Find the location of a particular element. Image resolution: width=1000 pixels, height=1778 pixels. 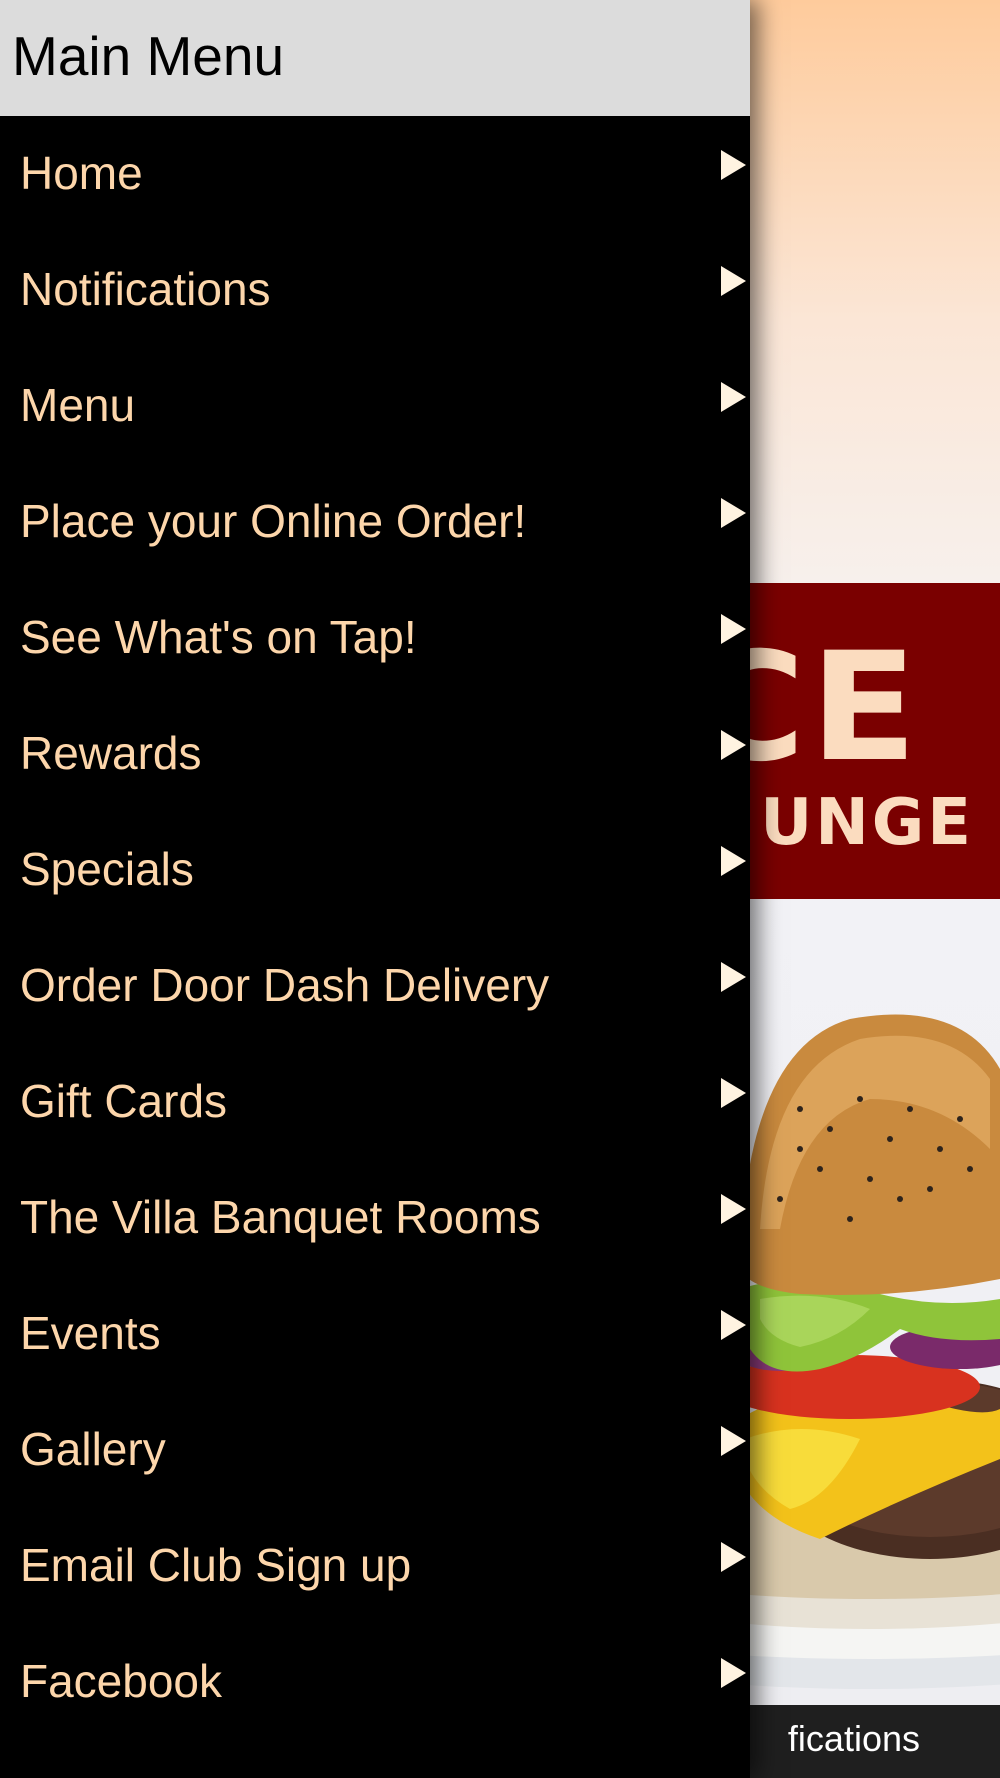

menu-item-rewards: Rewards is located at coordinates (375, 754).